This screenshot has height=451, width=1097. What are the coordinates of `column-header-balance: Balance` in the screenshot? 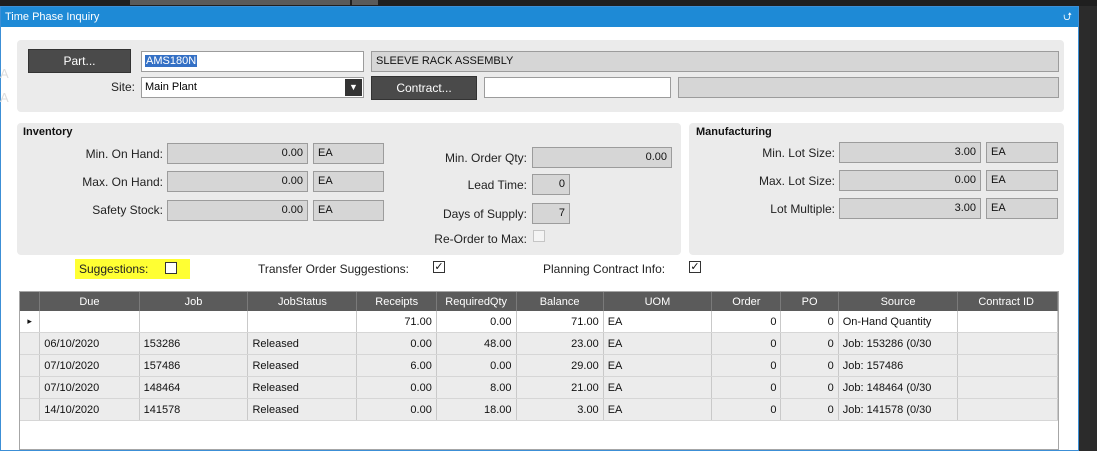 It's located at (560, 301).